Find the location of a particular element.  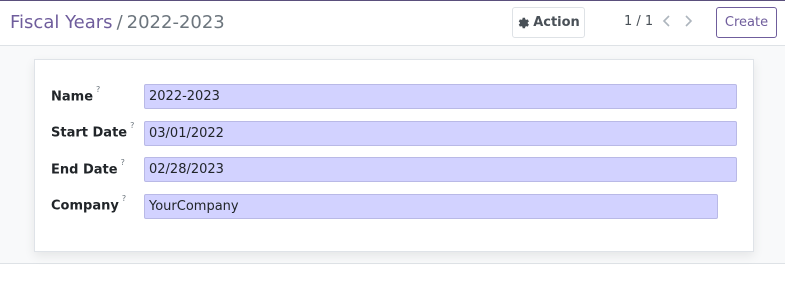

pager-value: 1 / 1 is located at coordinates (638, 21).